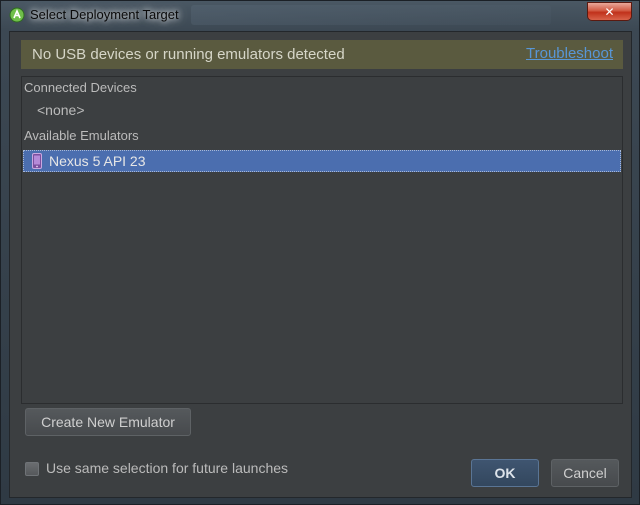  What do you see at coordinates (371, 15) in the screenshot?
I see `background-ghost` at bounding box center [371, 15].